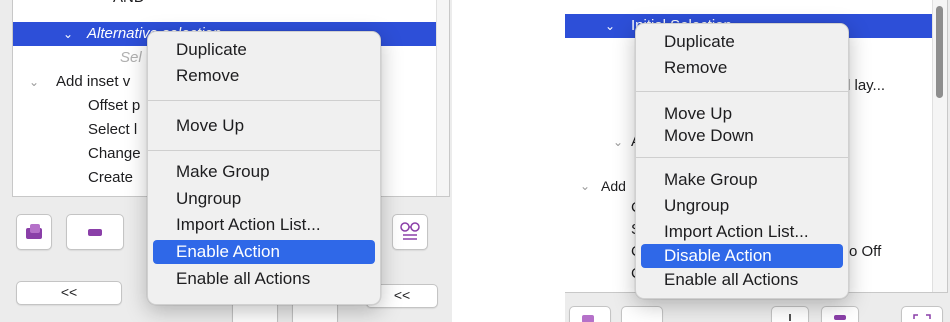 The width and height of the screenshot is (950, 322). Describe the element at coordinates (742, 136) in the screenshot. I see `menu-item-move-down: Move Down` at that location.